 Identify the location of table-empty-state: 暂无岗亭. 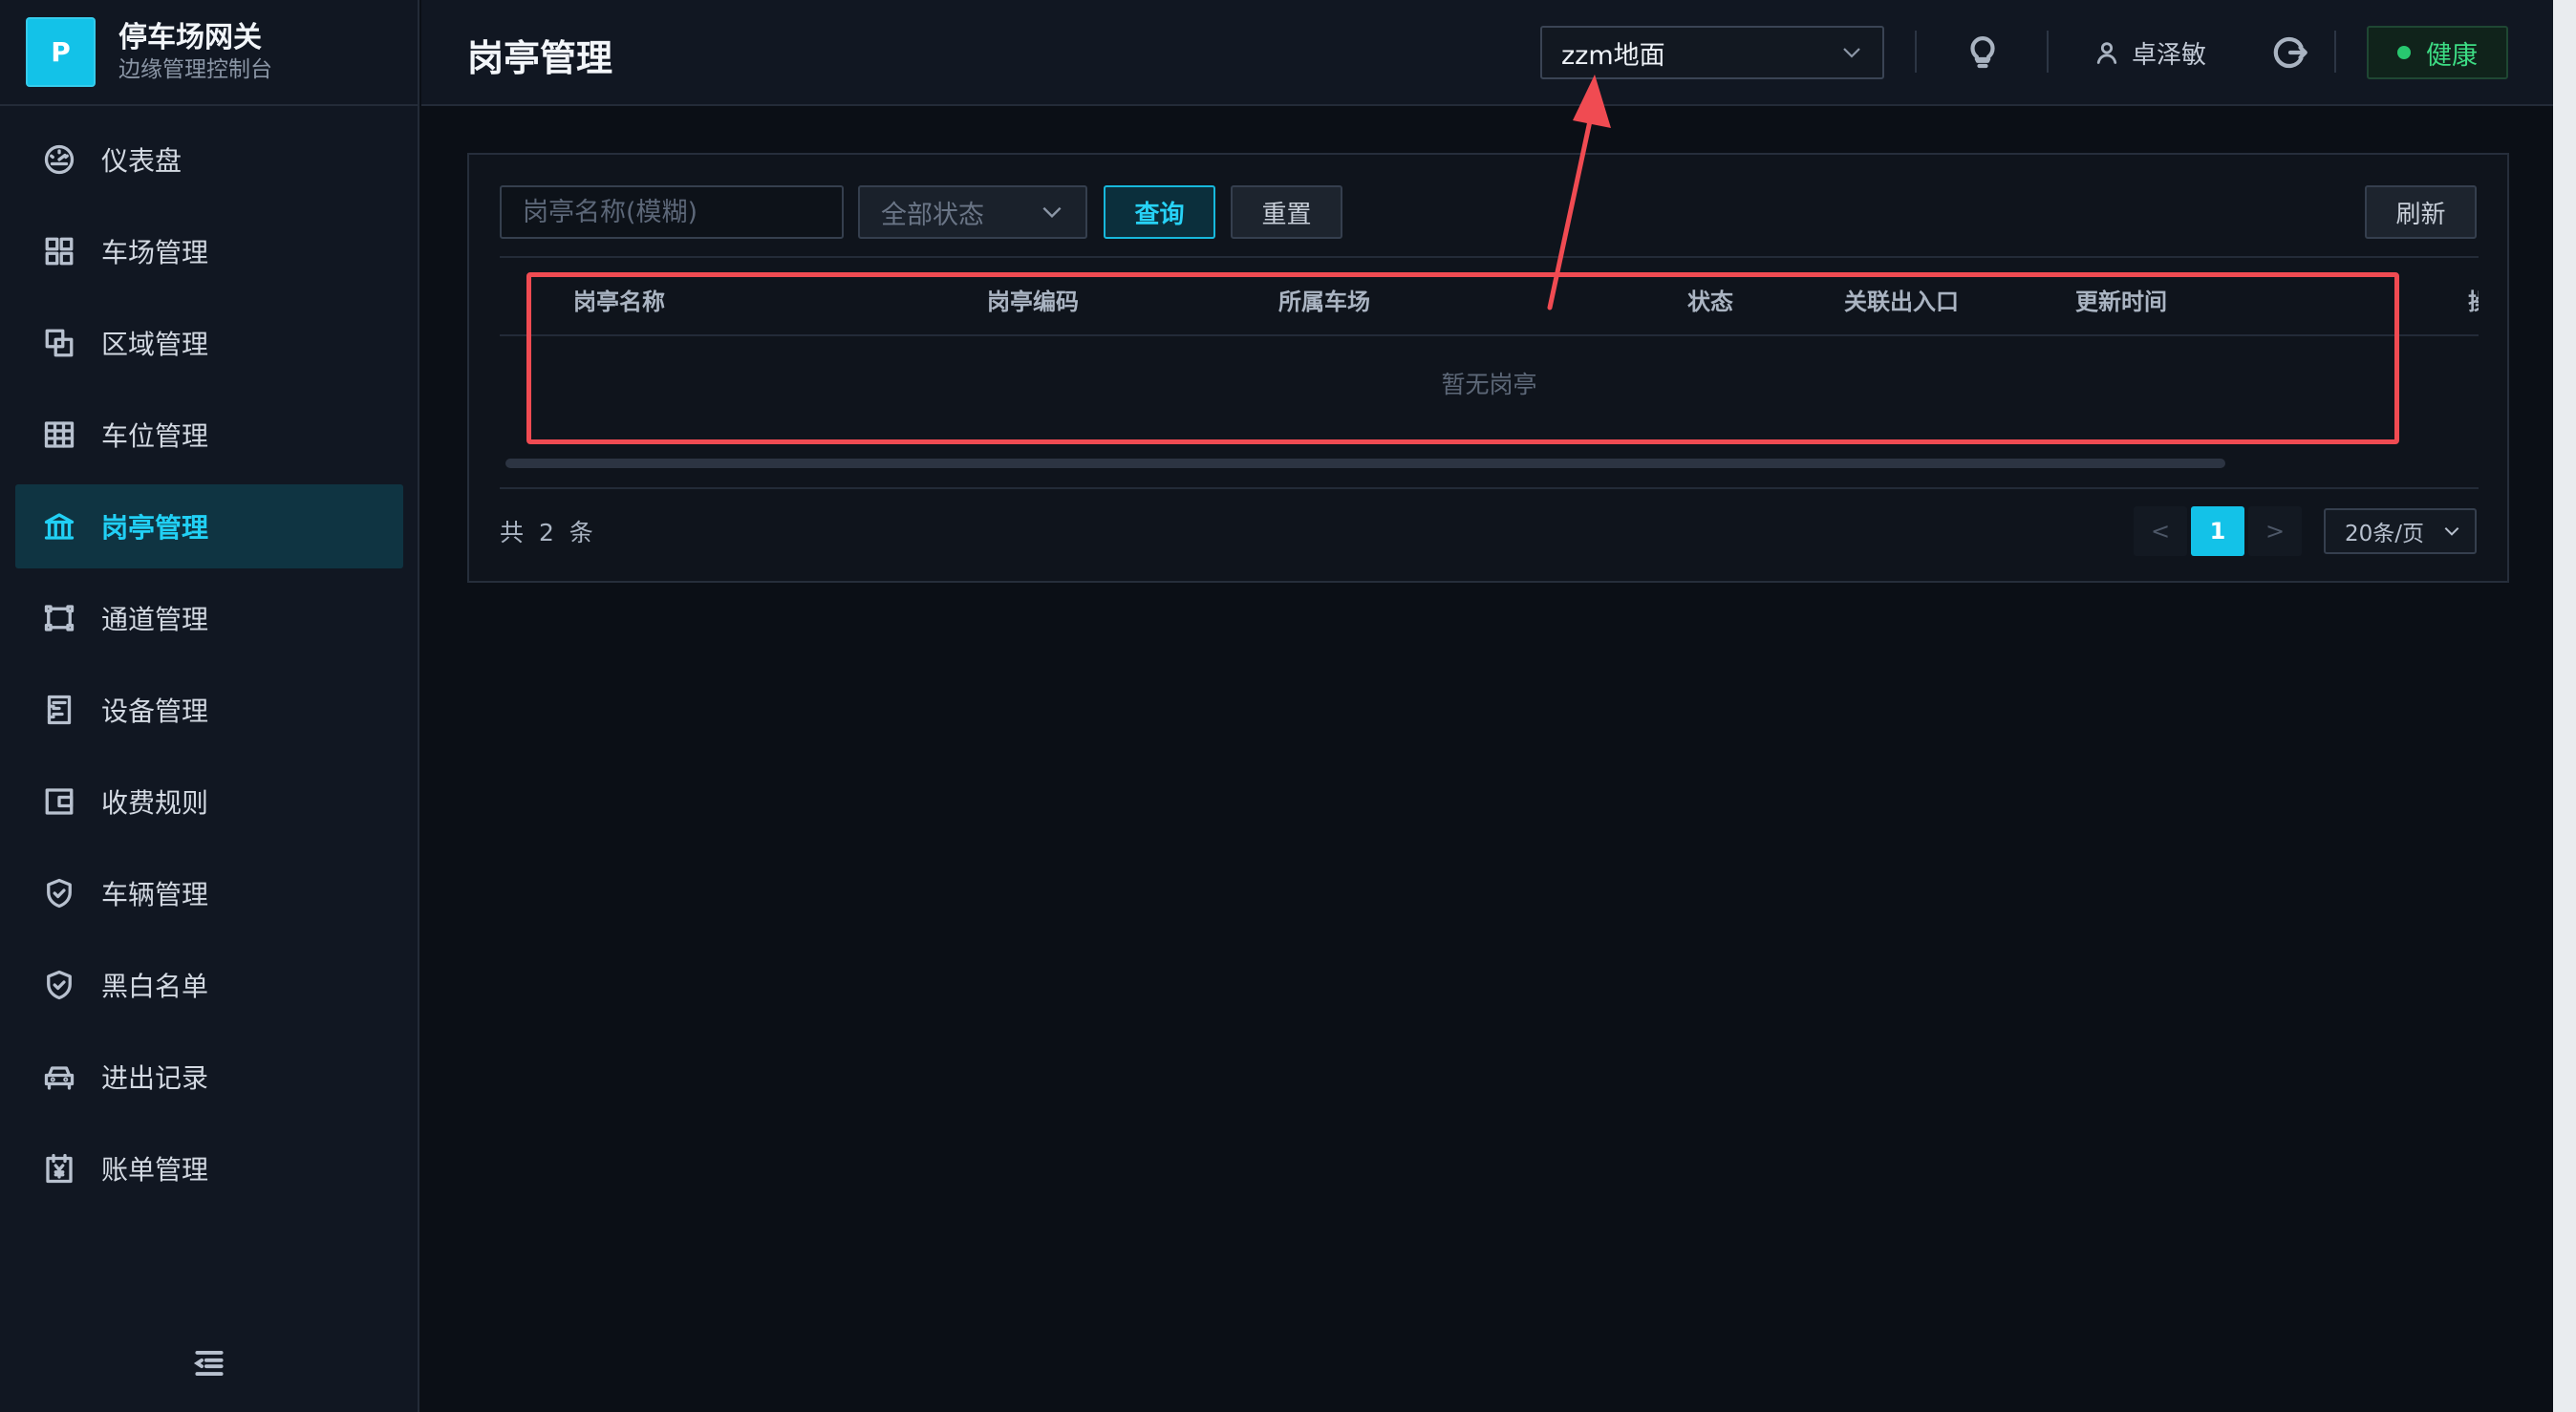
(1489, 384).